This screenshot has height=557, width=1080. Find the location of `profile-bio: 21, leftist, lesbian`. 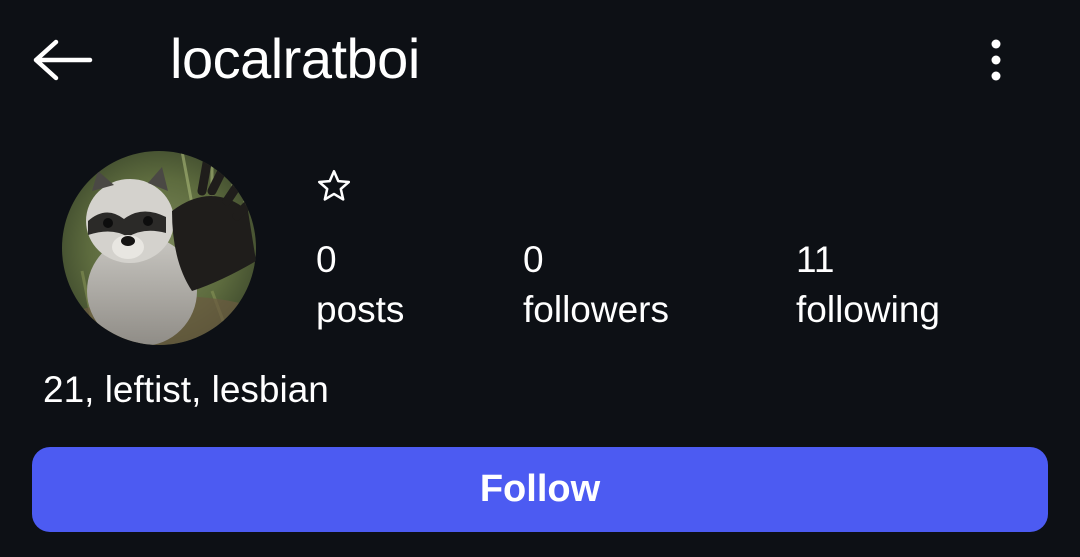

profile-bio: 21, leftist, lesbian is located at coordinates (186, 389).